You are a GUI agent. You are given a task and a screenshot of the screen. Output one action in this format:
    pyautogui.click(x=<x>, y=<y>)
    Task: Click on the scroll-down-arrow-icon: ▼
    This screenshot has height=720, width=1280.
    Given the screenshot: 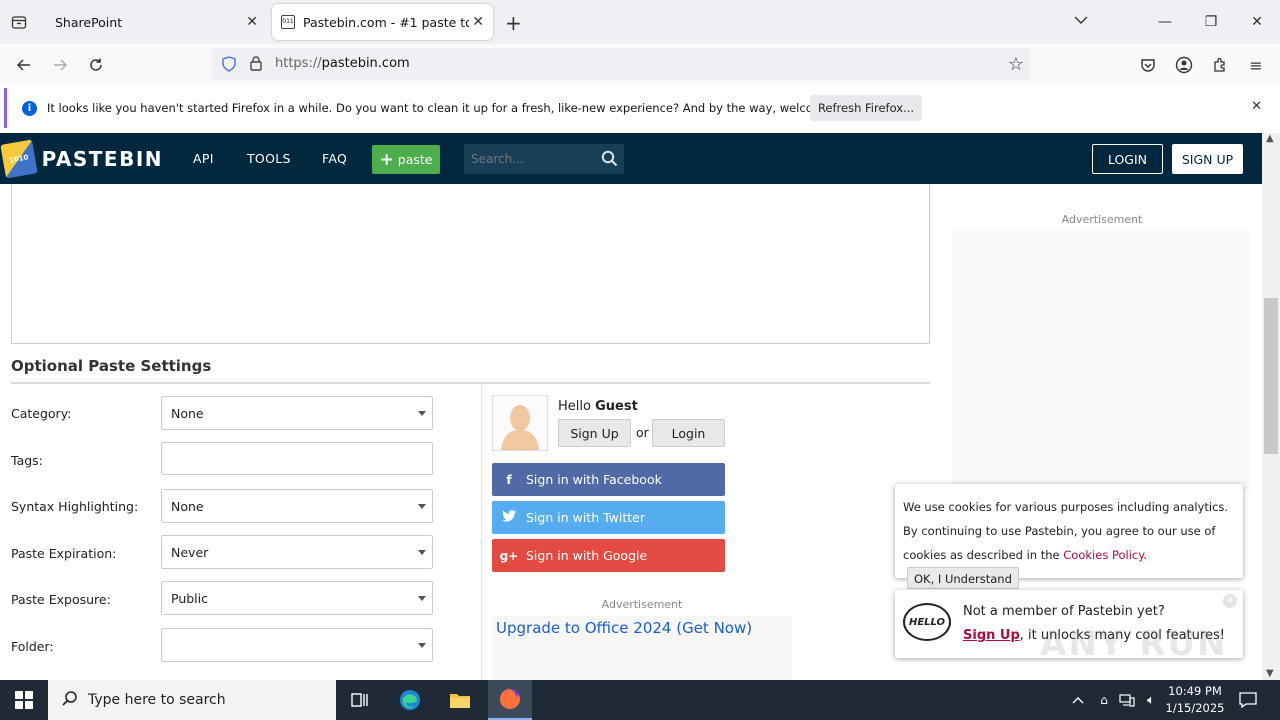 What is the action you would take?
    pyautogui.click(x=1270, y=673)
    